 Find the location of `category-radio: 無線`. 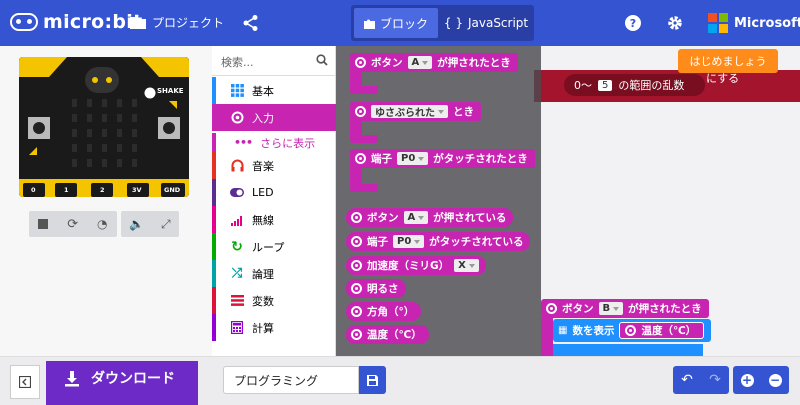

category-radio: 無線 is located at coordinates (274, 219).